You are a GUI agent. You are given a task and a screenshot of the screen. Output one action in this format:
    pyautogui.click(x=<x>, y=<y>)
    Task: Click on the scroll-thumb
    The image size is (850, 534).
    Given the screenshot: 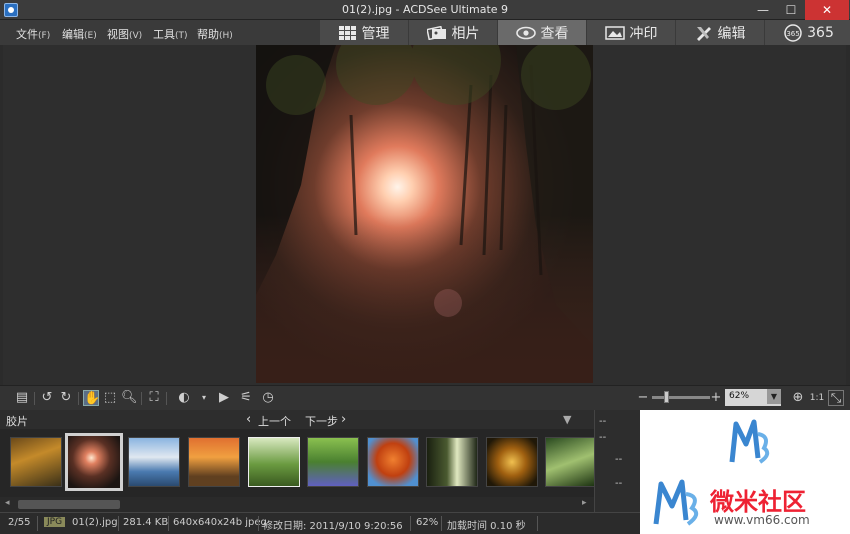 What is the action you would take?
    pyautogui.click(x=69, y=504)
    